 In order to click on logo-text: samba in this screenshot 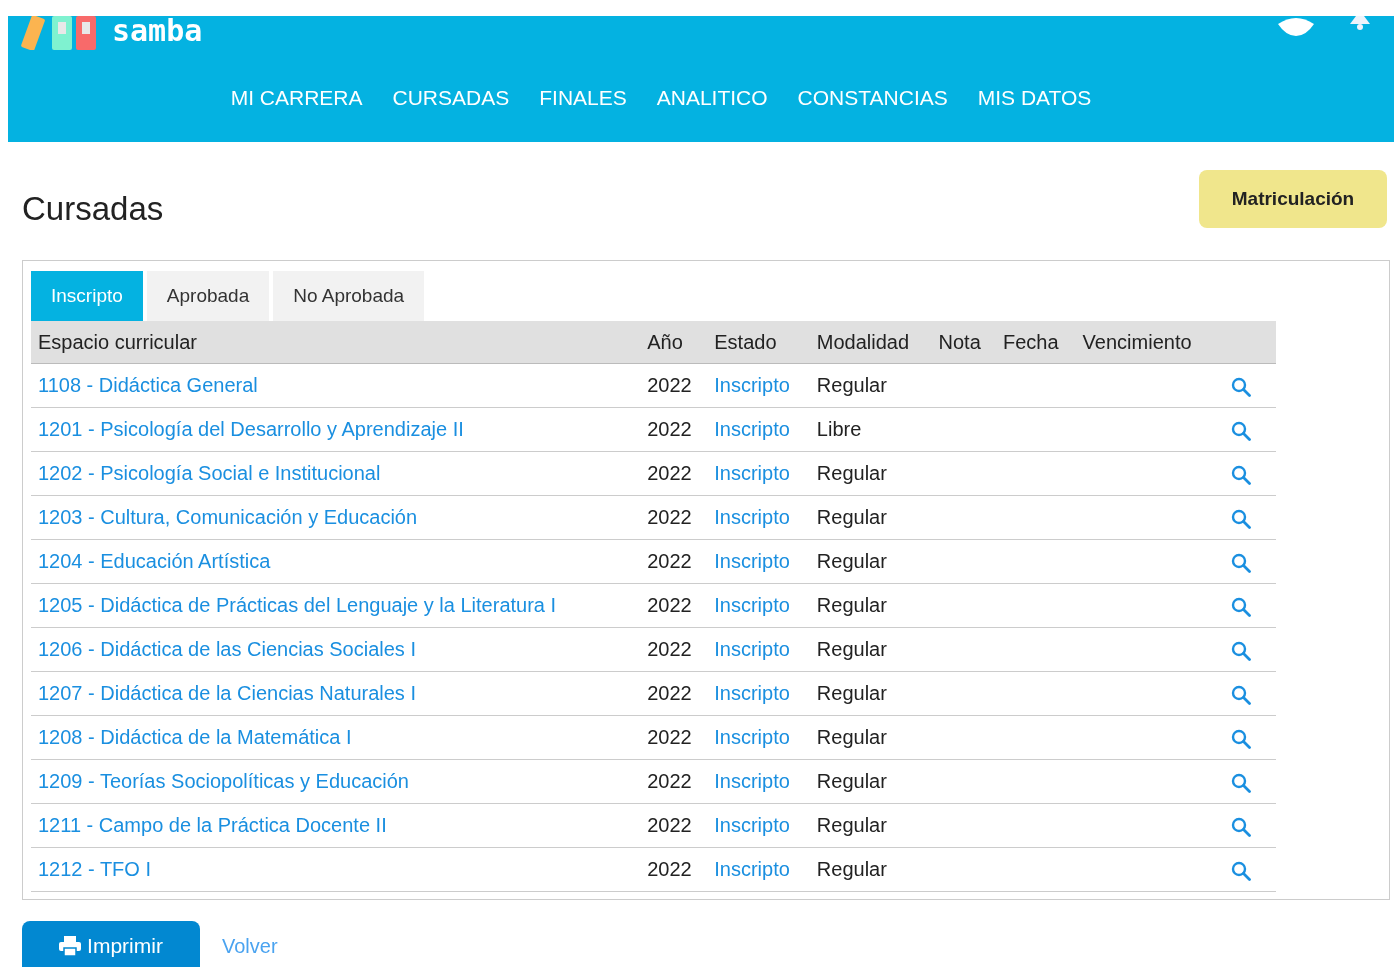, I will do `click(157, 31)`.